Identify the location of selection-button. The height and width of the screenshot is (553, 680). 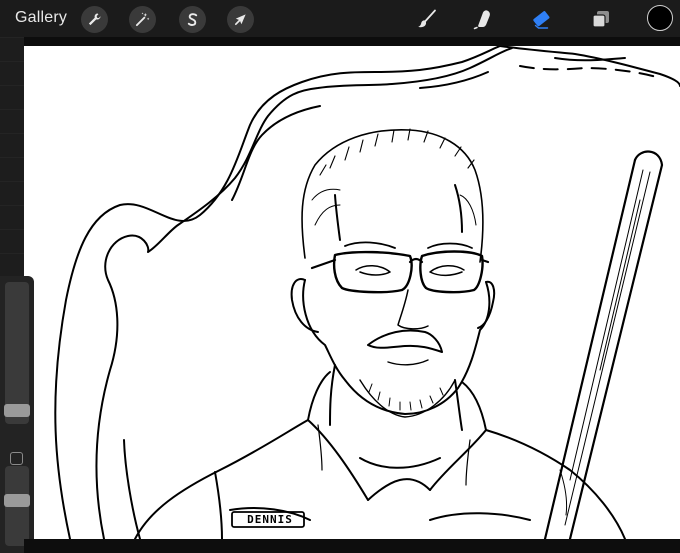
(192, 19).